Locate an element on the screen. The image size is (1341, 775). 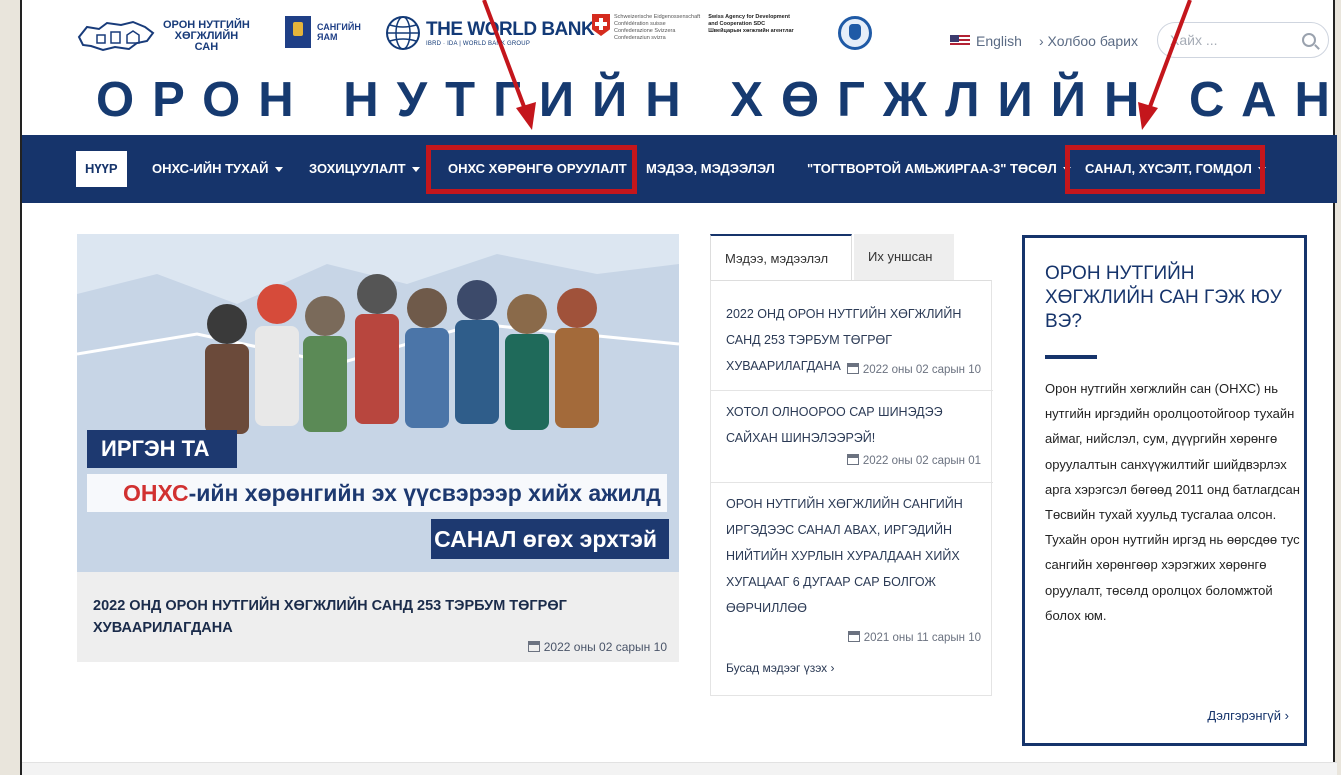
globe-icon is located at coordinates (403, 33).